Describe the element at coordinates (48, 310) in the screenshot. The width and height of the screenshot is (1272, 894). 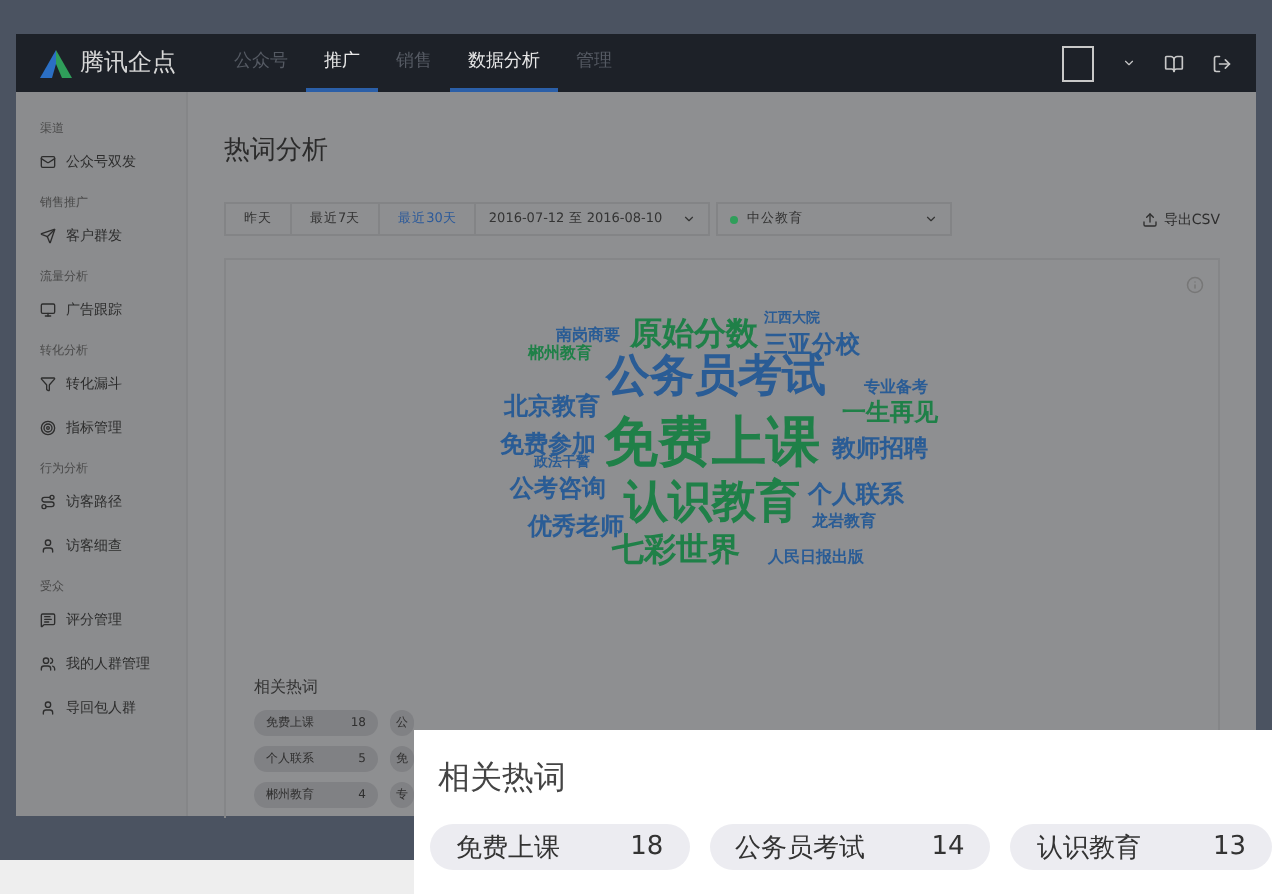
I see `monitor-icon` at that location.